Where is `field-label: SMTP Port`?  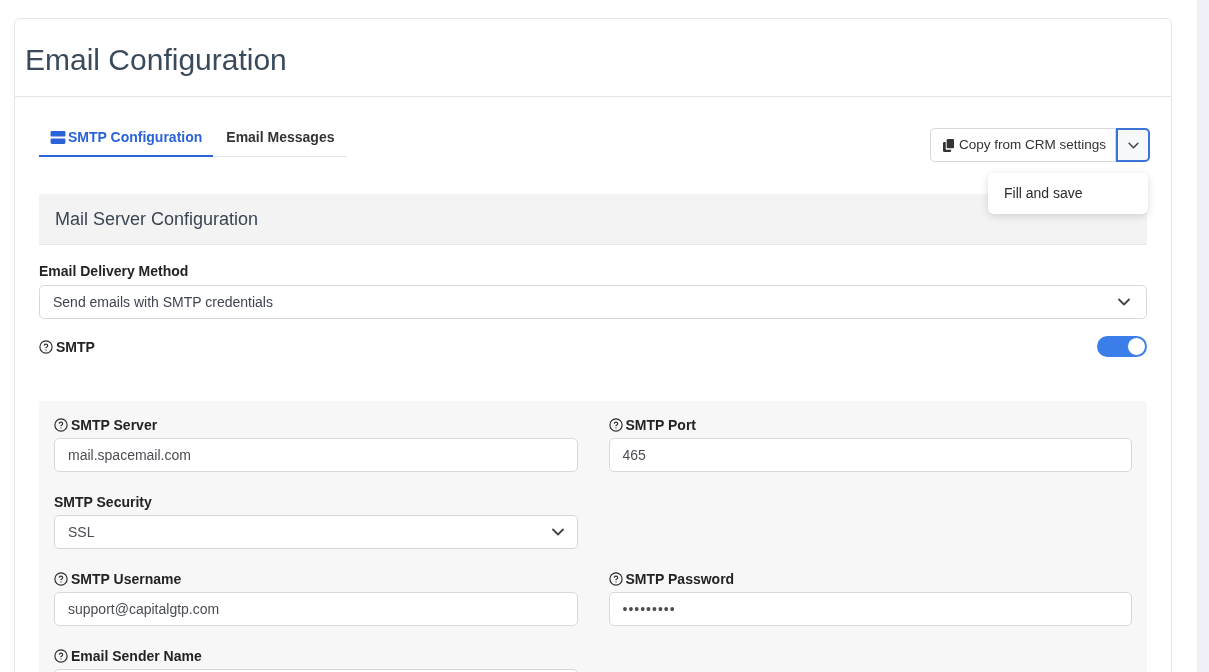 field-label: SMTP Port is located at coordinates (661, 425).